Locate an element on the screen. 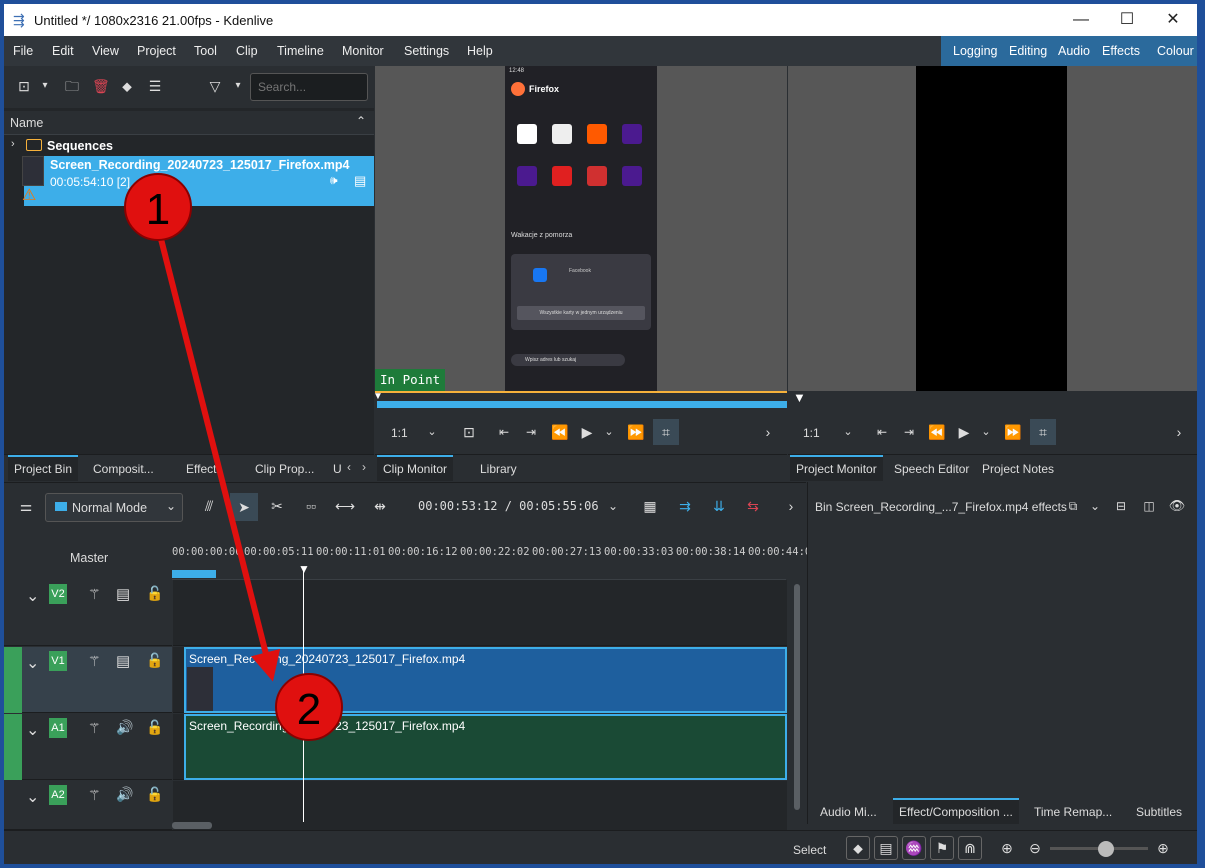 The image size is (1205, 868). annotation-marker-2: 2 is located at coordinates (309, 707).